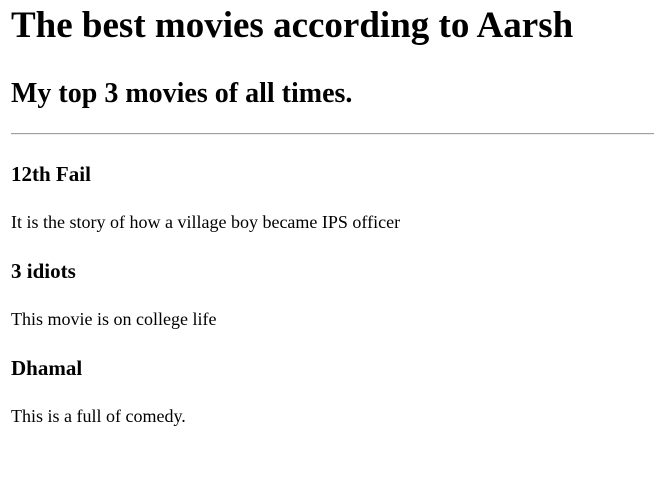  What do you see at coordinates (98, 416) in the screenshot?
I see `movie-description-3: This is a full of comedy.` at bounding box center [98, 416].